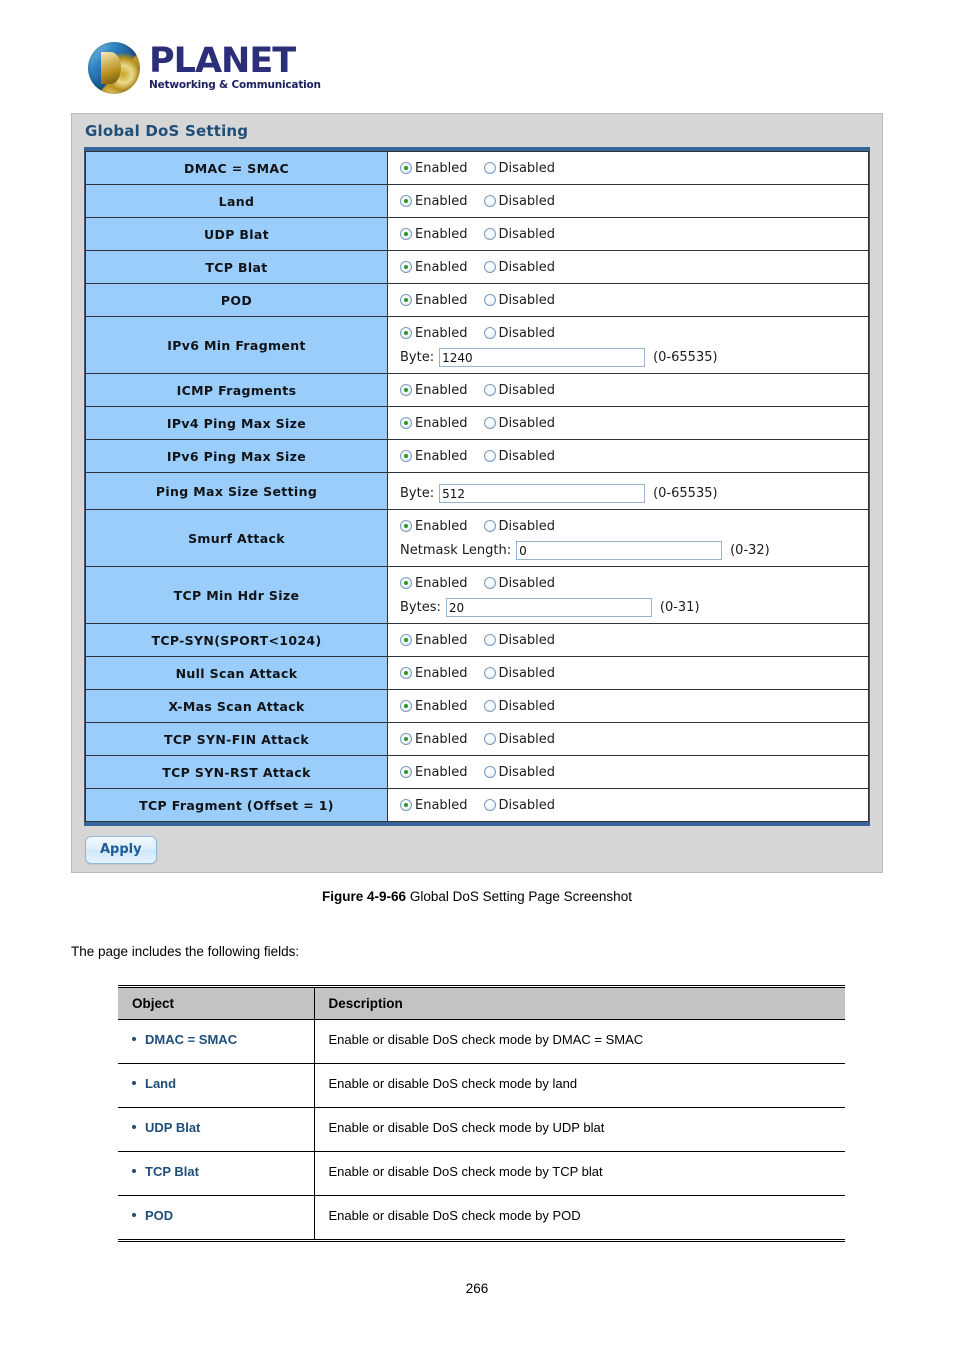 The width and height of the screenshot is (954, 1350). I want to click on dos-setting-row: POD Enabled Disabled, so click(477, 300).